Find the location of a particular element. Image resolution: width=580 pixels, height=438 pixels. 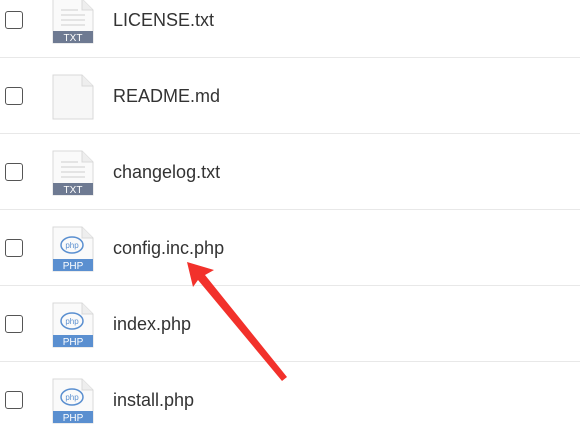

generic-file-icon is located at coordinates (73, 97).